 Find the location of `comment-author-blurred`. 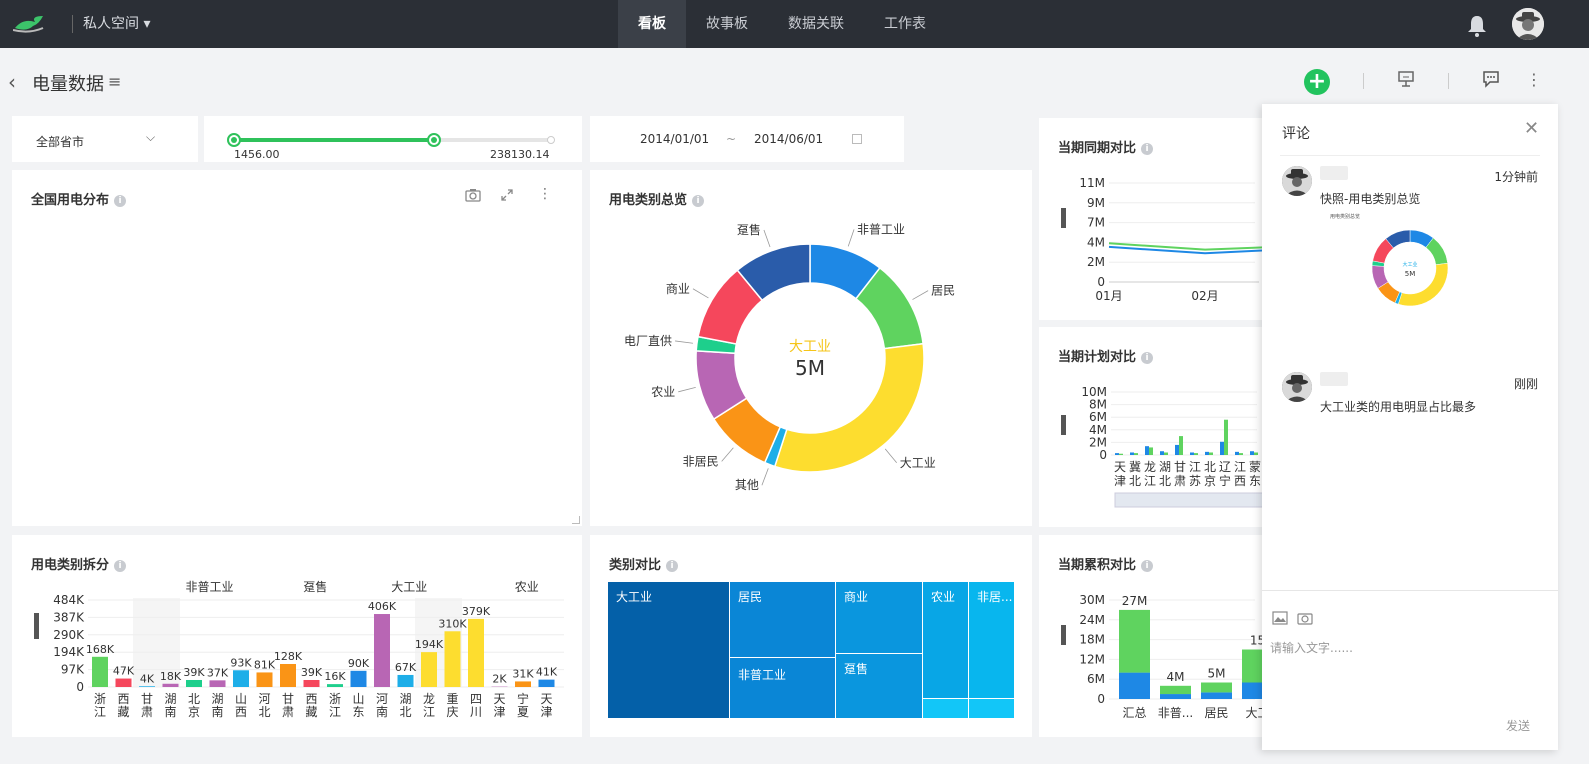

comment-author-blurred is located at coordinates (1334, 379).